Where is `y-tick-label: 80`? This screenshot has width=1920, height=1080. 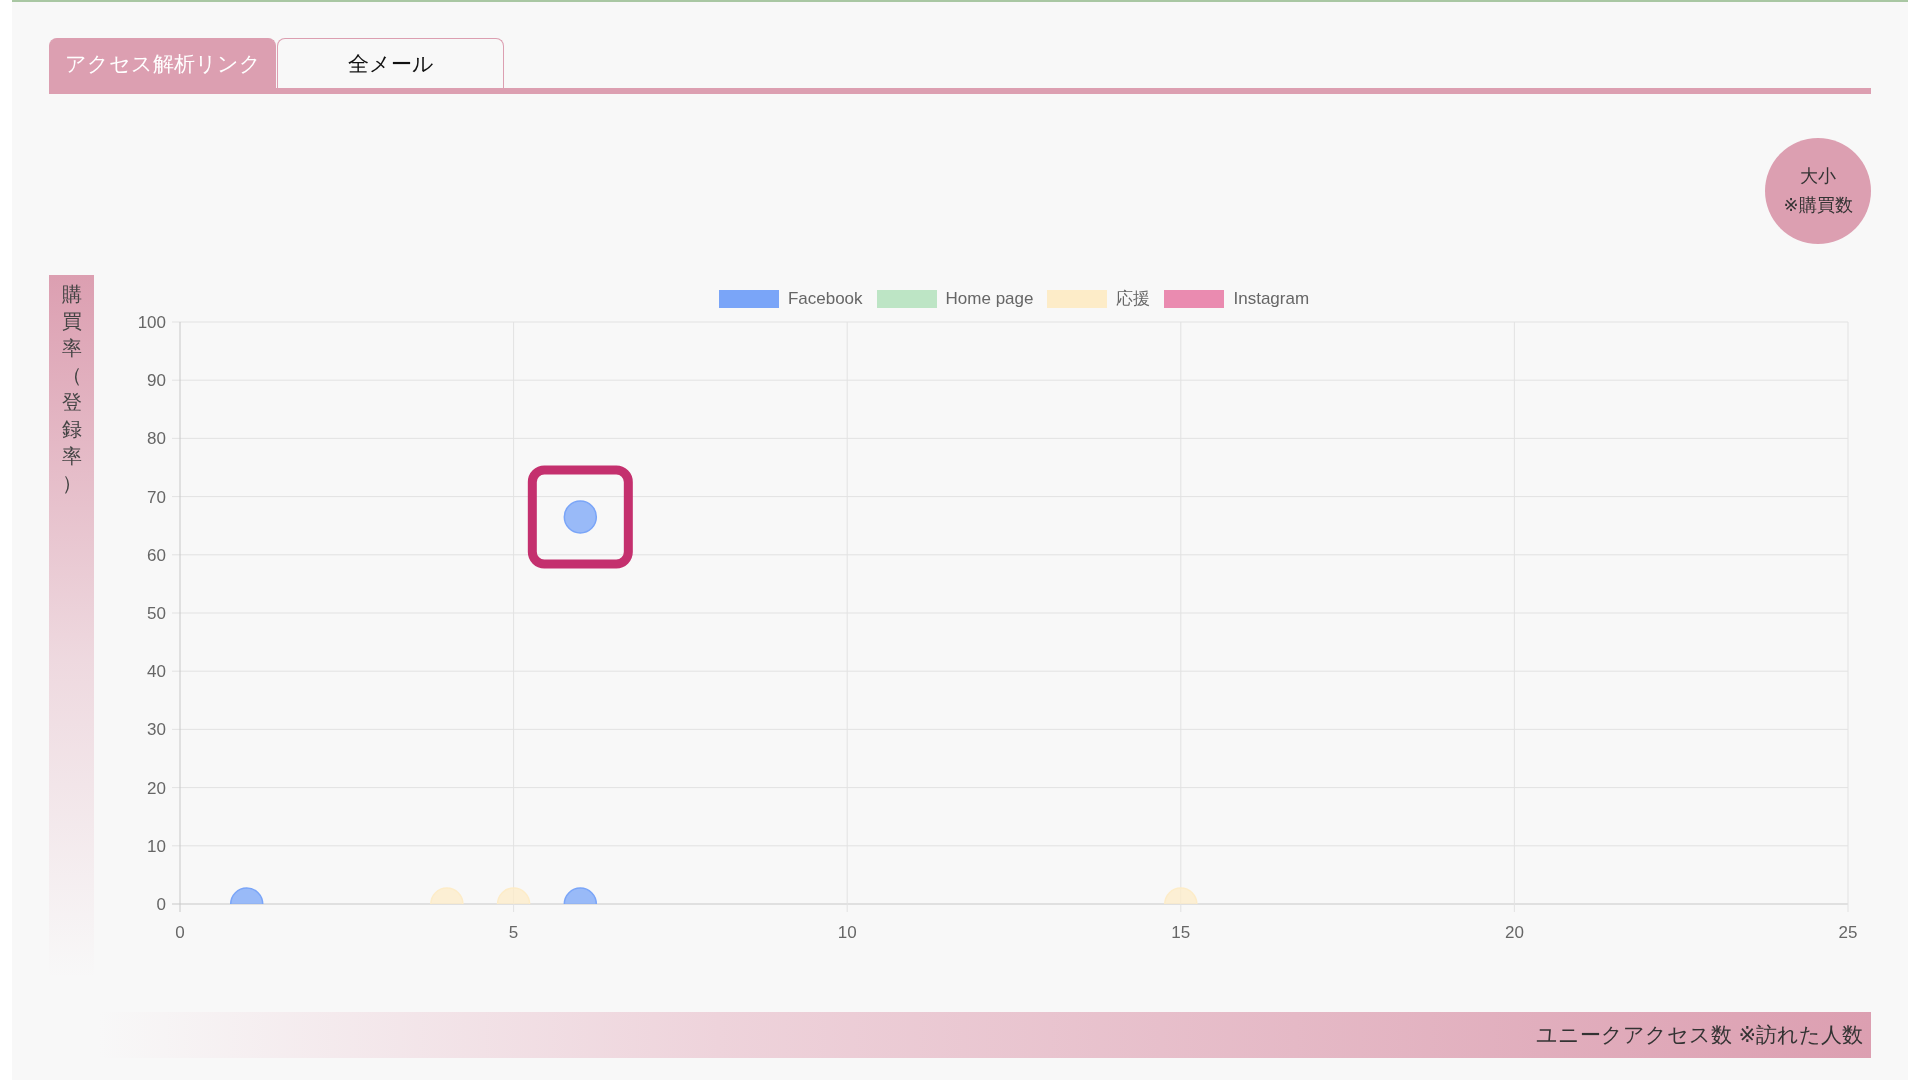 y-tick-label: 80 is located at coordinates (156, 439).